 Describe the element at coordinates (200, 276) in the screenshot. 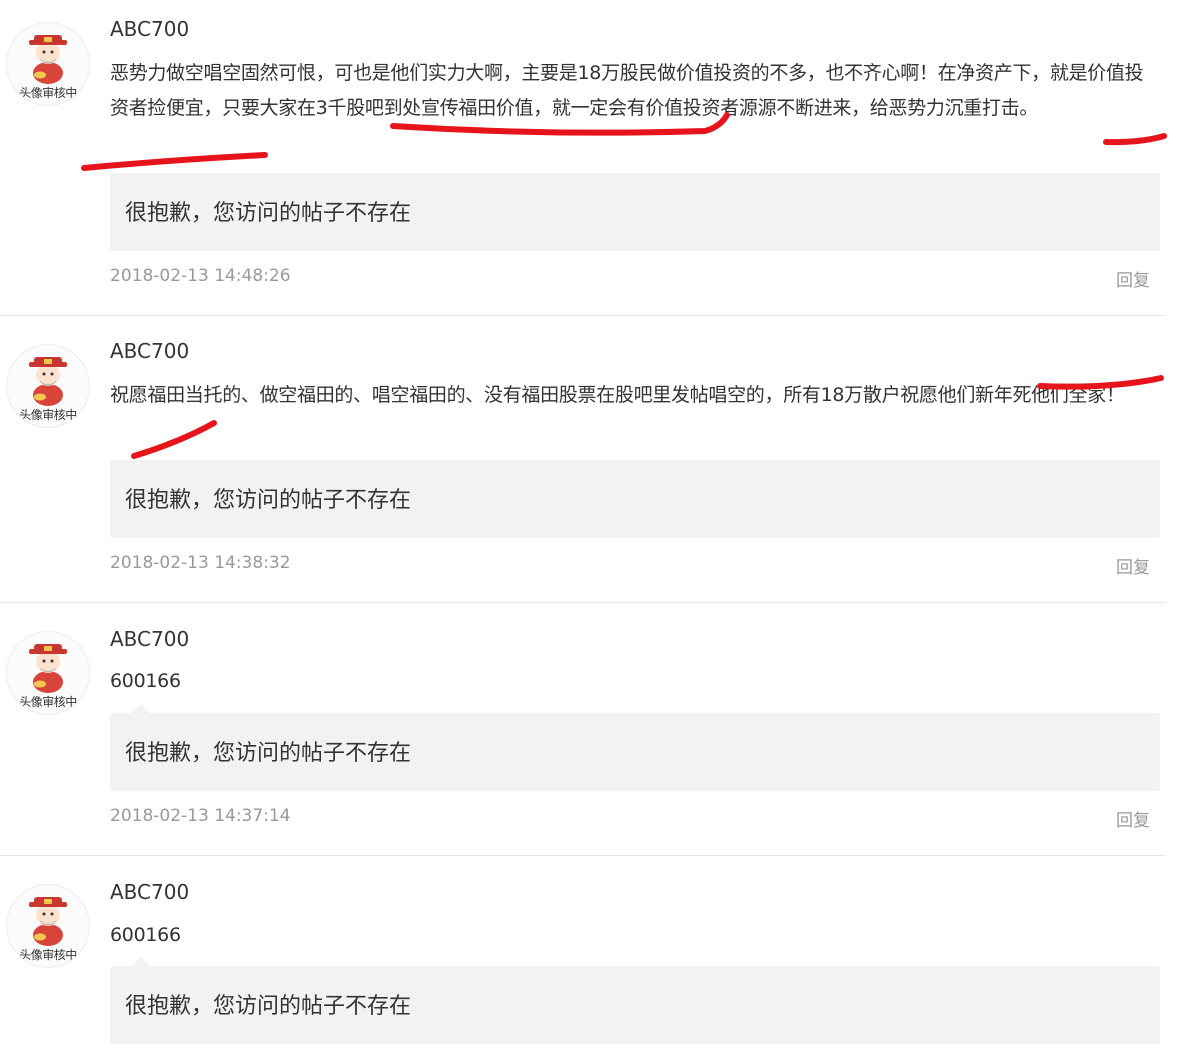

I see `comment-timestamp: 2018-02-13 14:48:26` at that location.